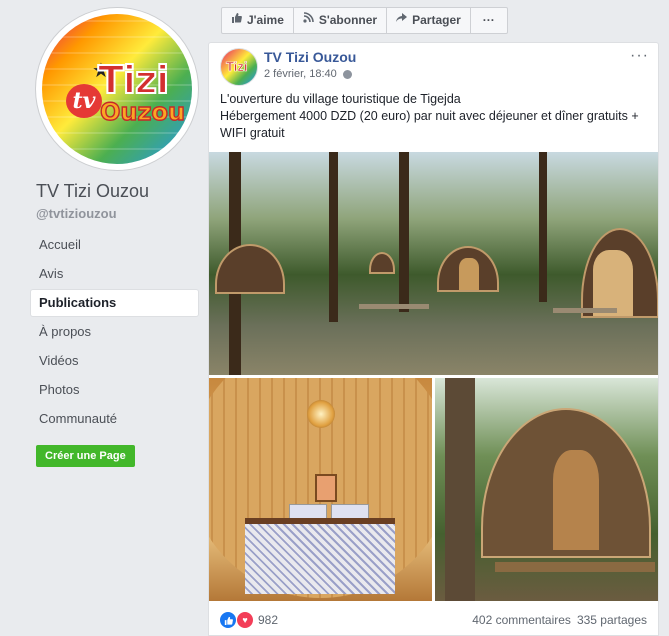  Describe the element at coordinates (265, 20) in the screenshot. I see `like-page-label: J'aime` at that location.